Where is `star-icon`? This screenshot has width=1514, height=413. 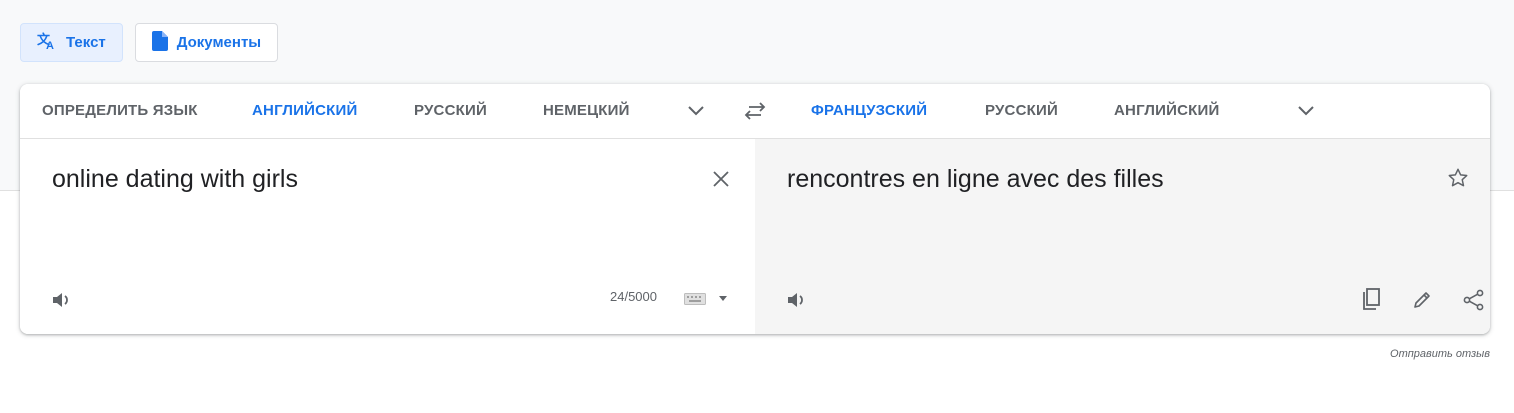
star-icon is located at coordinates (1458, 177).